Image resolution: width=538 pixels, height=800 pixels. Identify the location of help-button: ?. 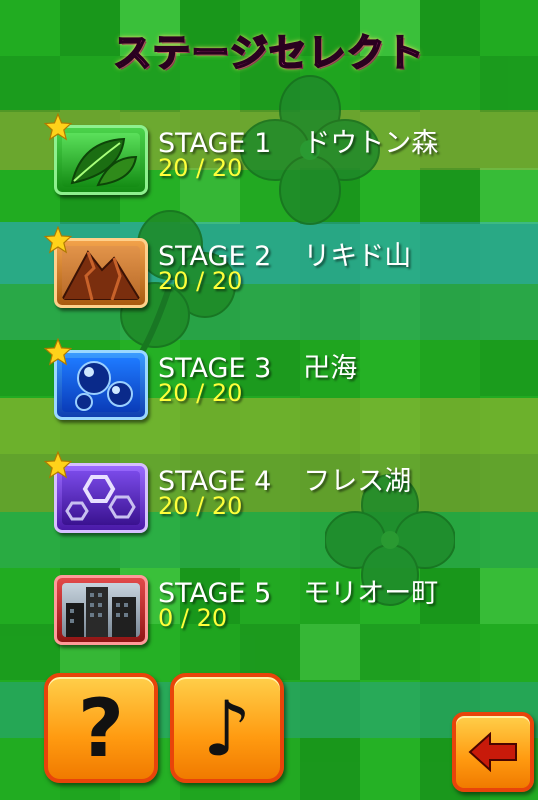
(101, 728).